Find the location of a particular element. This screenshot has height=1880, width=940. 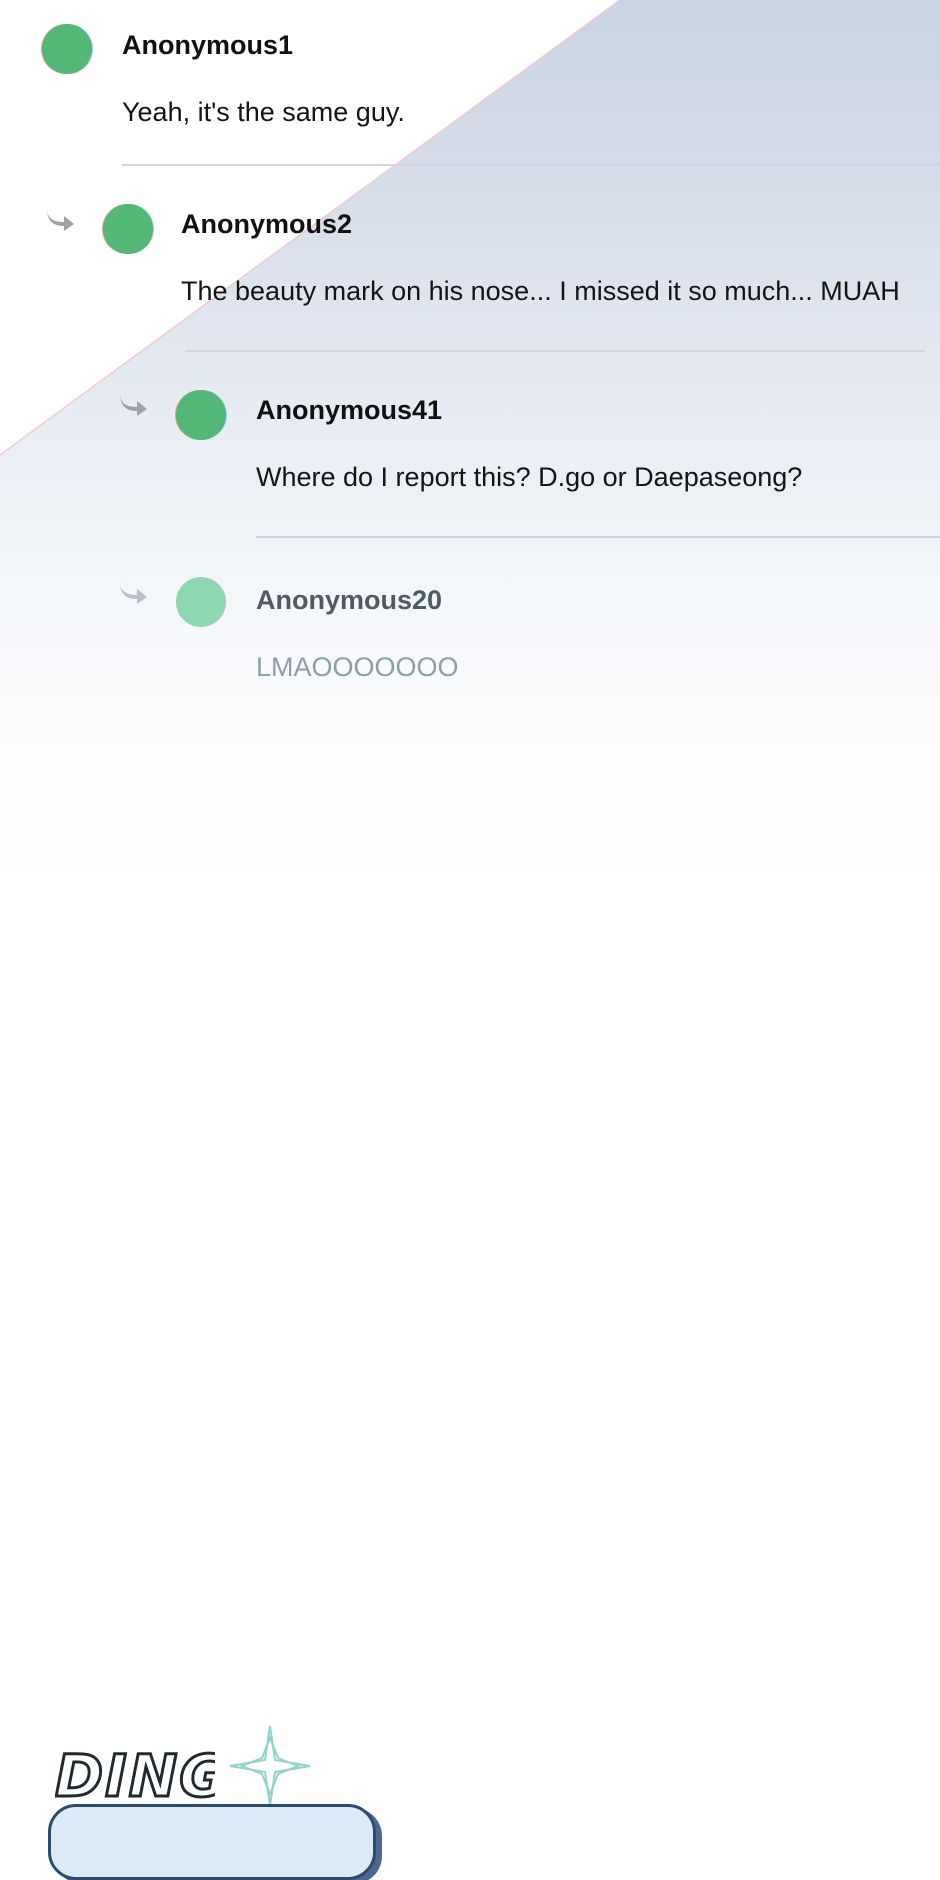

comment-username: Anonymous2 is located at coordinates (266, 224).